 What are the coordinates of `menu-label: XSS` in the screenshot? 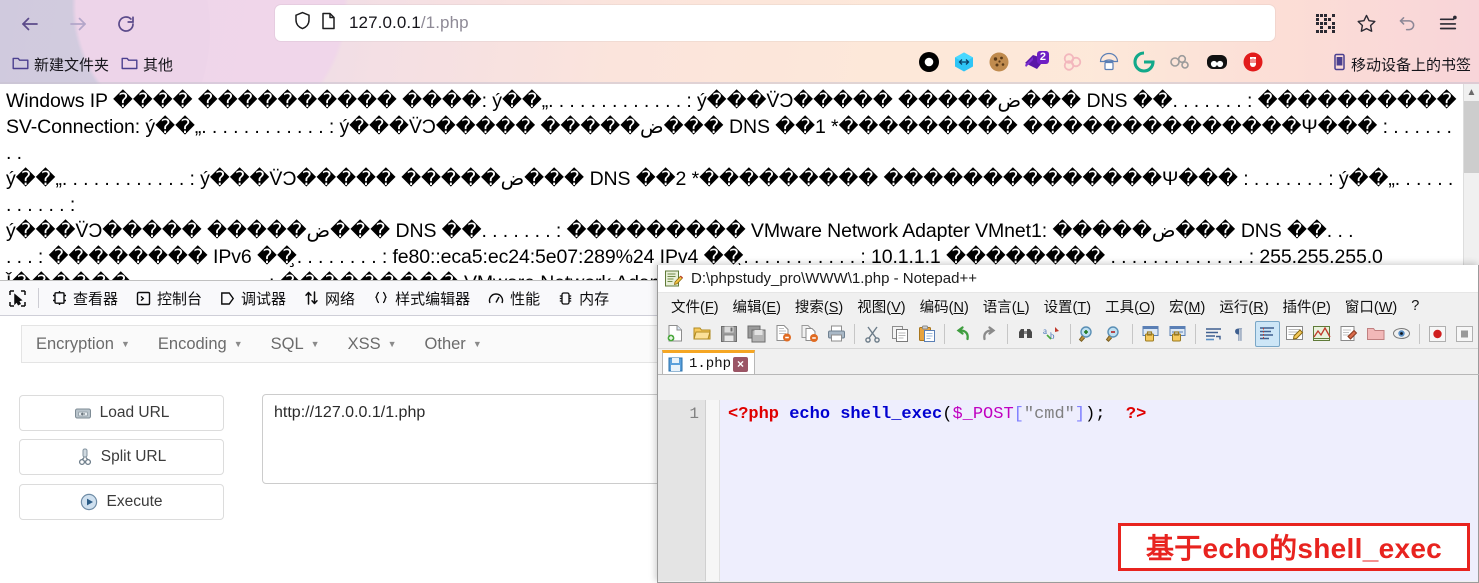 It's located at (364, 343).